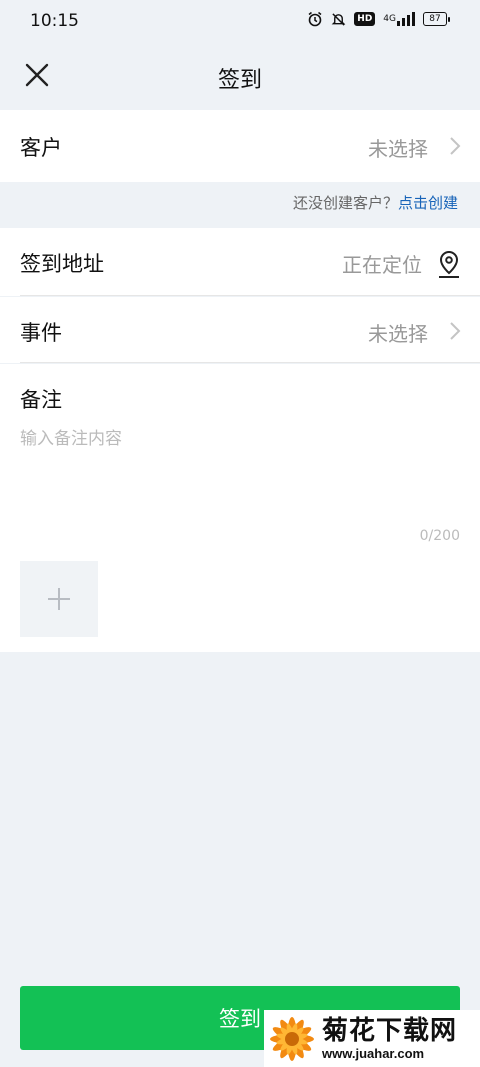  I want to click on title-bar: 签到, so click(240, 76).